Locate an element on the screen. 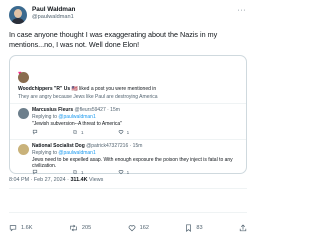 This screenshot has width=320, height=240. reply-author-handle: @fleurs59427 · 15m is located at coordinates (97, 110).